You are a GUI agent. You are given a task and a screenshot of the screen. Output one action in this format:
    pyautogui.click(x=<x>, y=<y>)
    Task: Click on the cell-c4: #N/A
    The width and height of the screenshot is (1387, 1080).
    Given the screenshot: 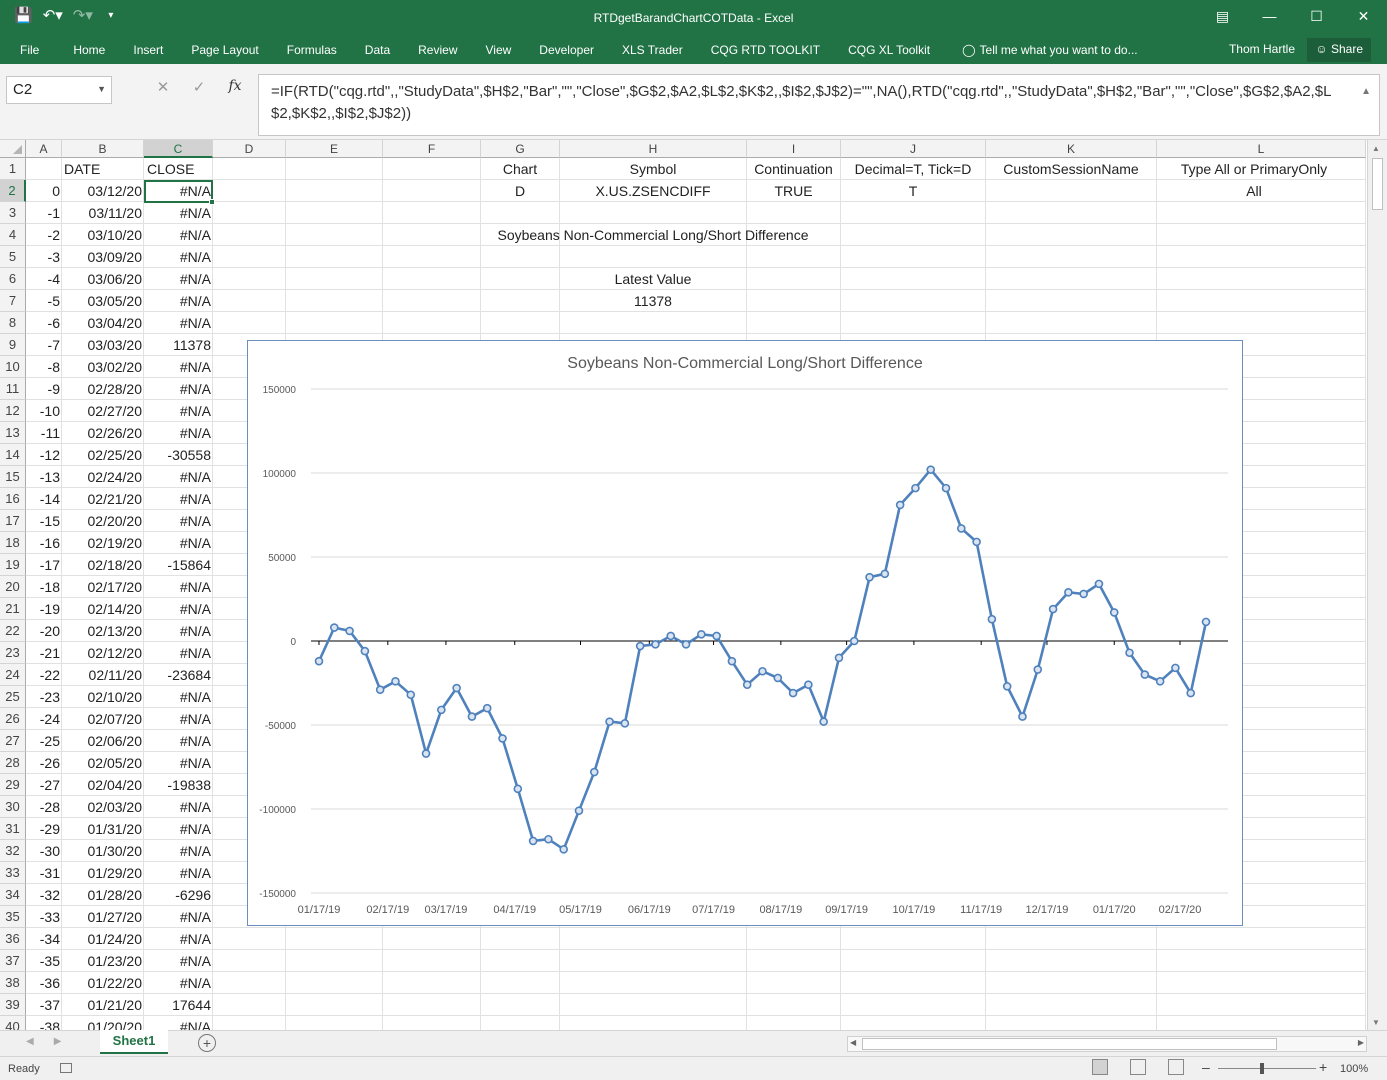 What is the action you would take?
    pyautogui.click(x=178, y=235)
    